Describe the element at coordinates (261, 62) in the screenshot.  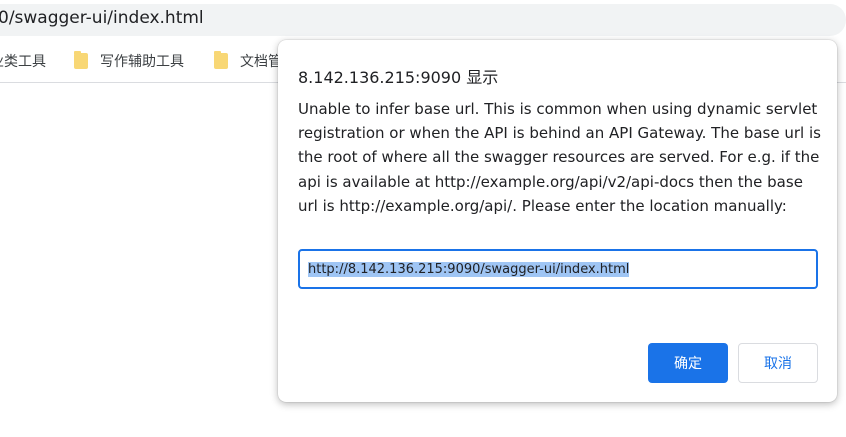
I see `bookmark-docs-label: 文档管` at that location.